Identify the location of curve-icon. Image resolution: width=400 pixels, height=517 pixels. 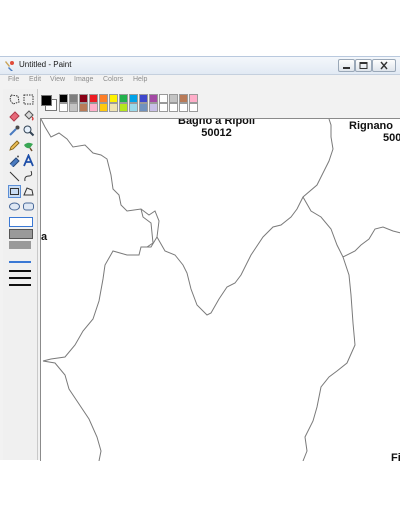
(28, 176).